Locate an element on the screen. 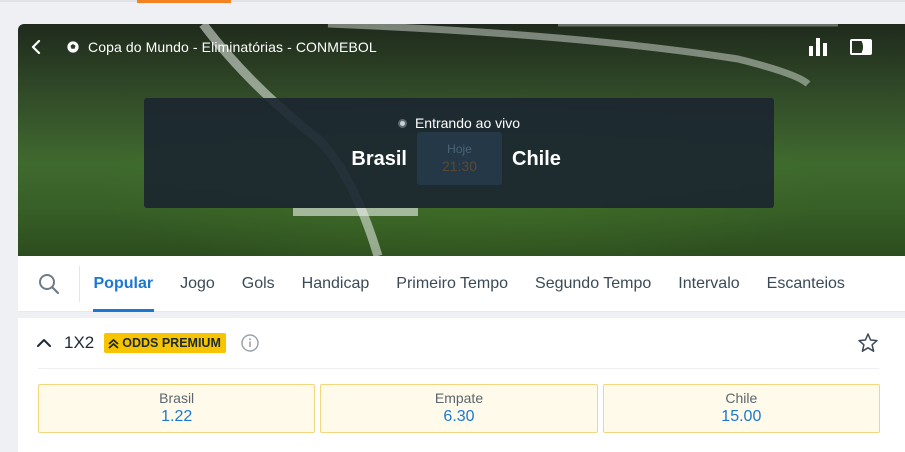 Image resolution: width=905 pixels, height=452 pixels. statistics-button is located at coordinates (819, 47).